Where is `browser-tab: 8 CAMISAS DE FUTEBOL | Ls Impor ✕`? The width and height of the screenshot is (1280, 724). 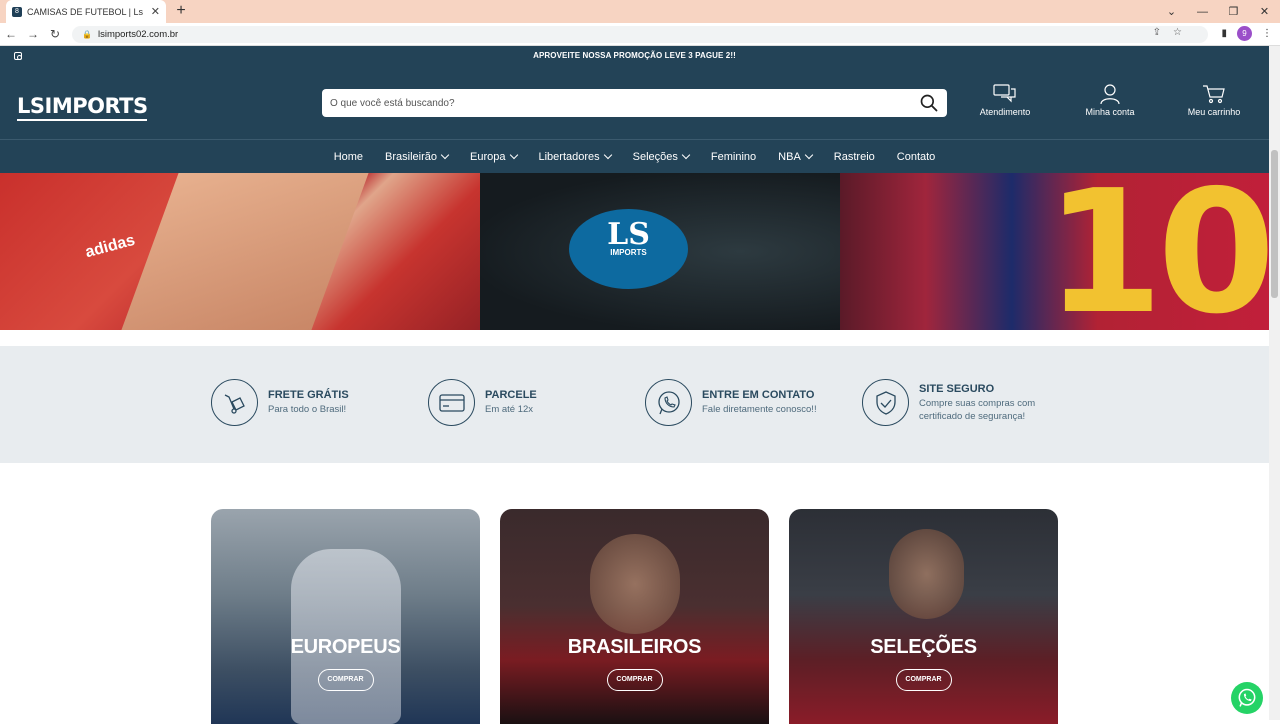
browser-tab: 8 CAMISAS DE FUTEBOL | Ls Impor ✕ is located at coordinates (86, 11).